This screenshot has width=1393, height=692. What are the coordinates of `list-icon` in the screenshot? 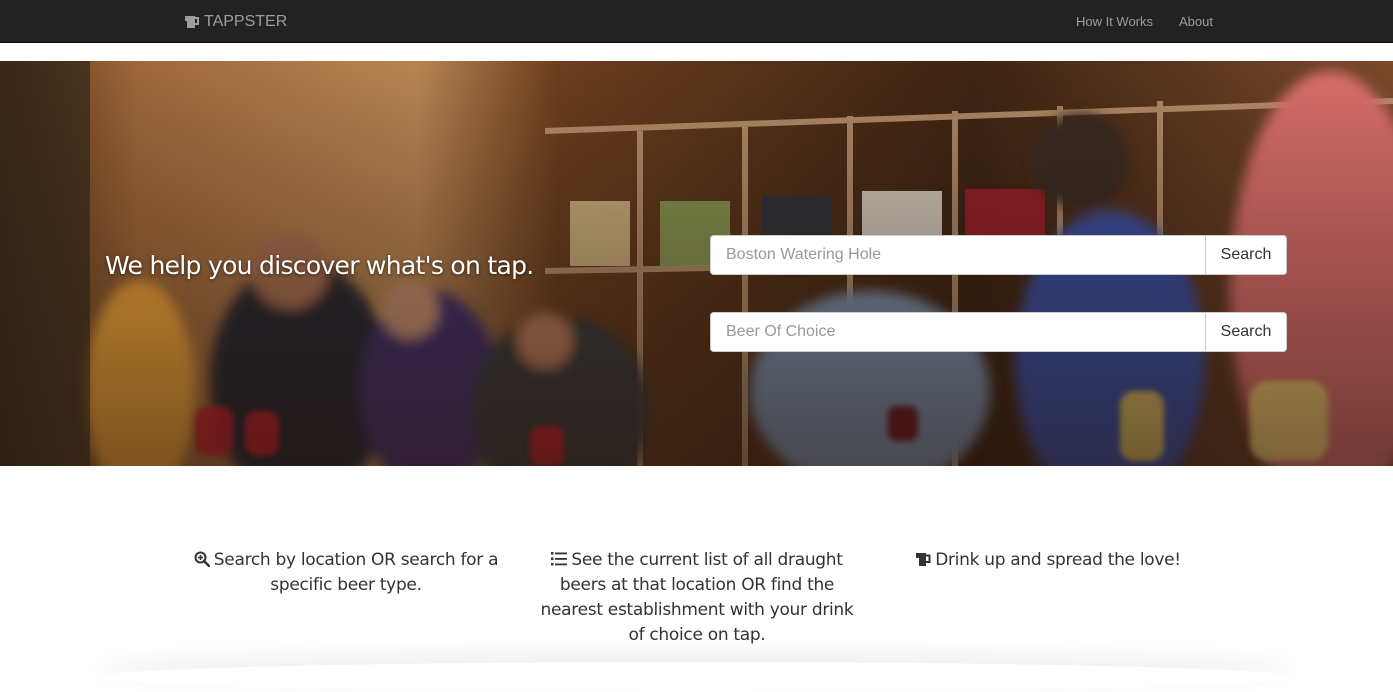 It's located at (559, 558).